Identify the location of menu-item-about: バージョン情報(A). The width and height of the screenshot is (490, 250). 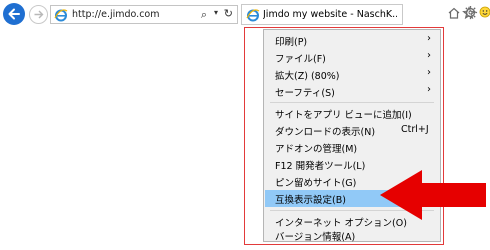
(352, 235).